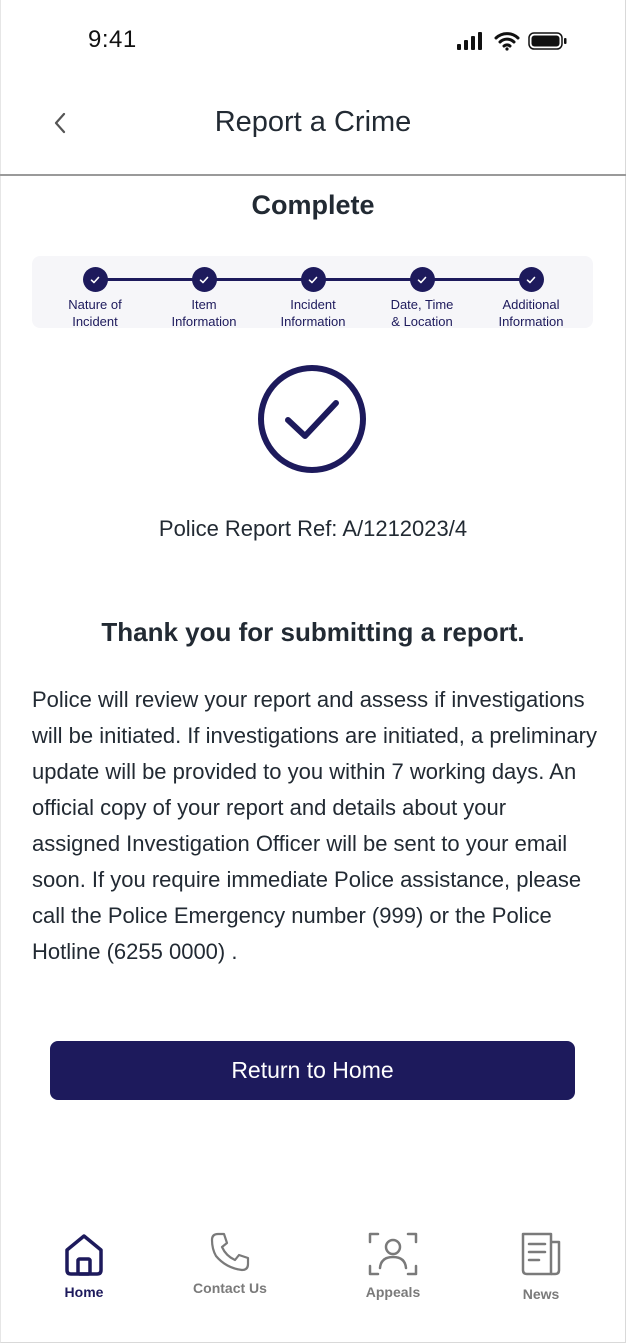 The image size is (626, 1344). I want to click on navigation-bar: Report a Crime, so click(313, 133).